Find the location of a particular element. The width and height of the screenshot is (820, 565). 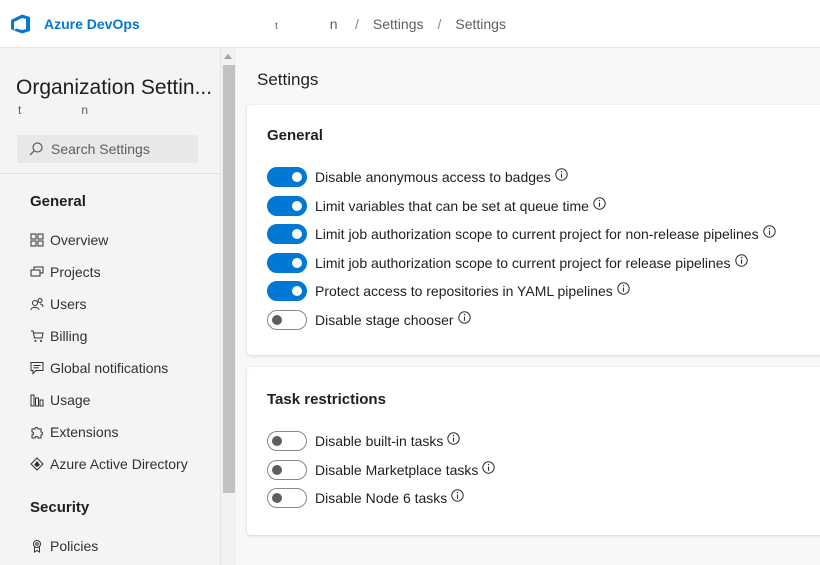

cart-icon is located at coordinates (37, 336).